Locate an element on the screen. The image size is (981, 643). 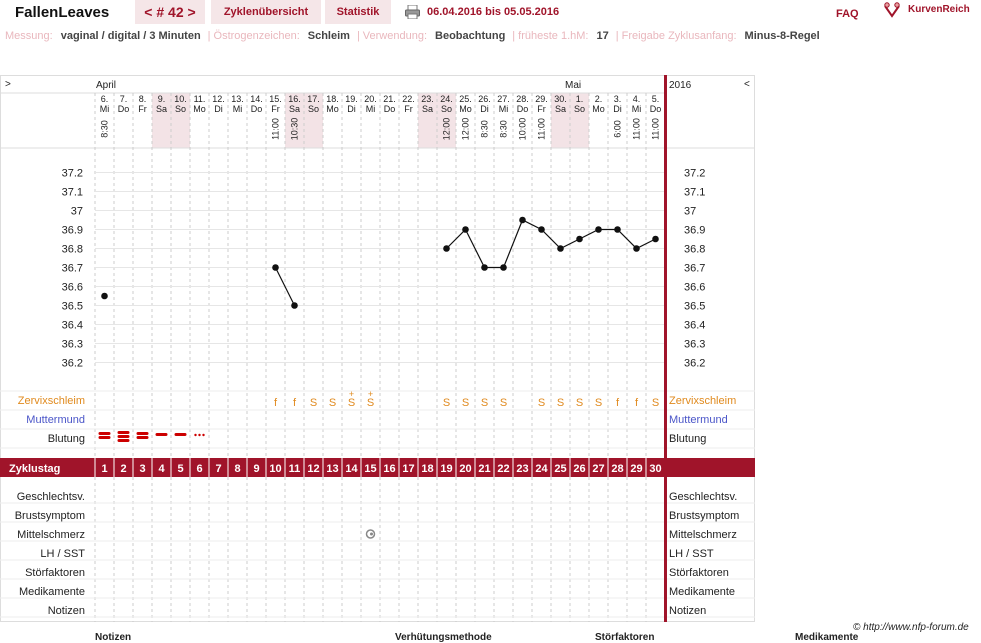
settings-value: Schleim is located at coordinates (328, 36).